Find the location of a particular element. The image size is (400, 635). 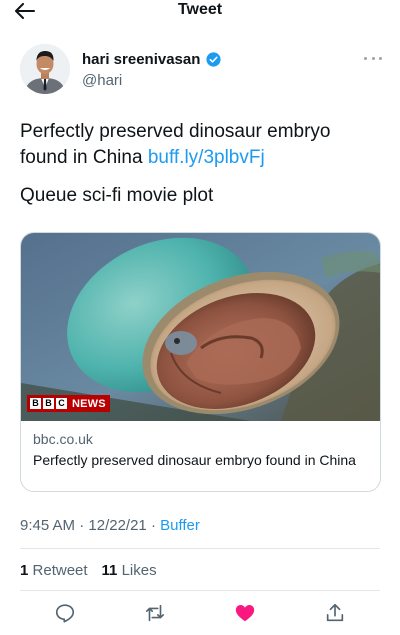

share-icon is located at coordinates (335, 612).